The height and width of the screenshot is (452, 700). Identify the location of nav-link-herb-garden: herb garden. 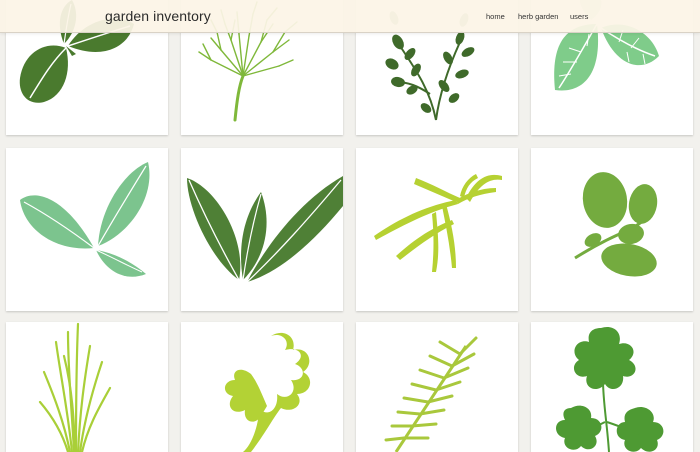
(538, 16).